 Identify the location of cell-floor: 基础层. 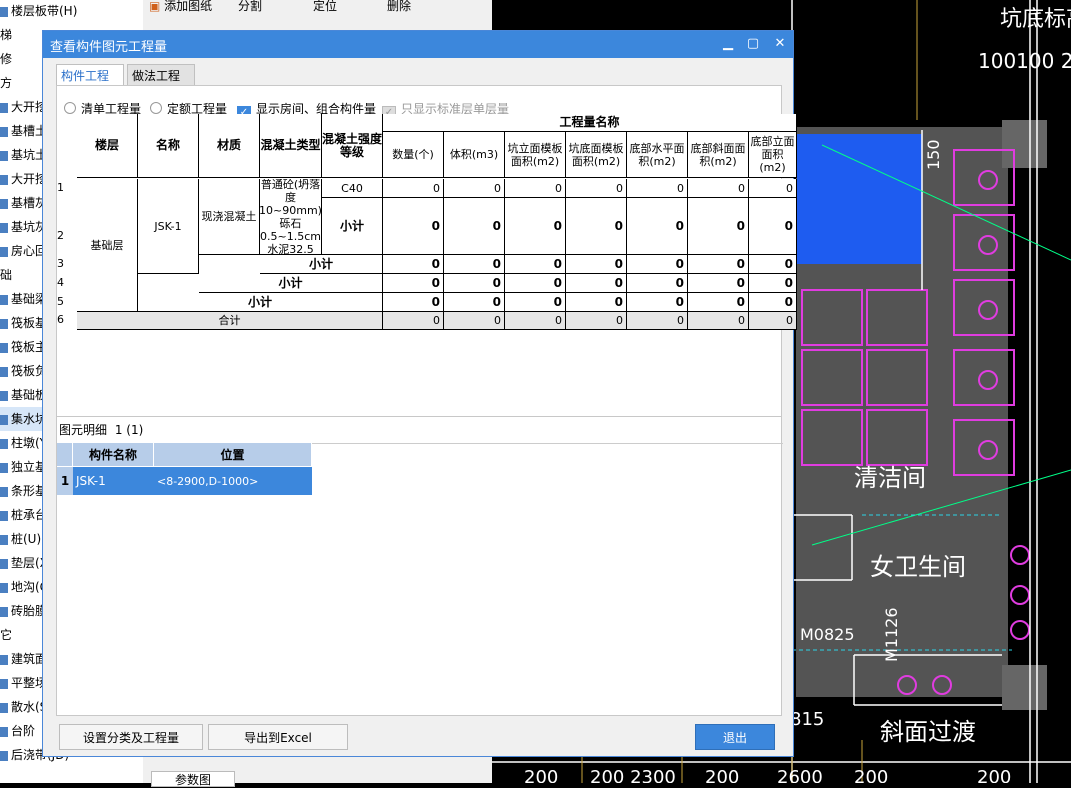
(107, 245).